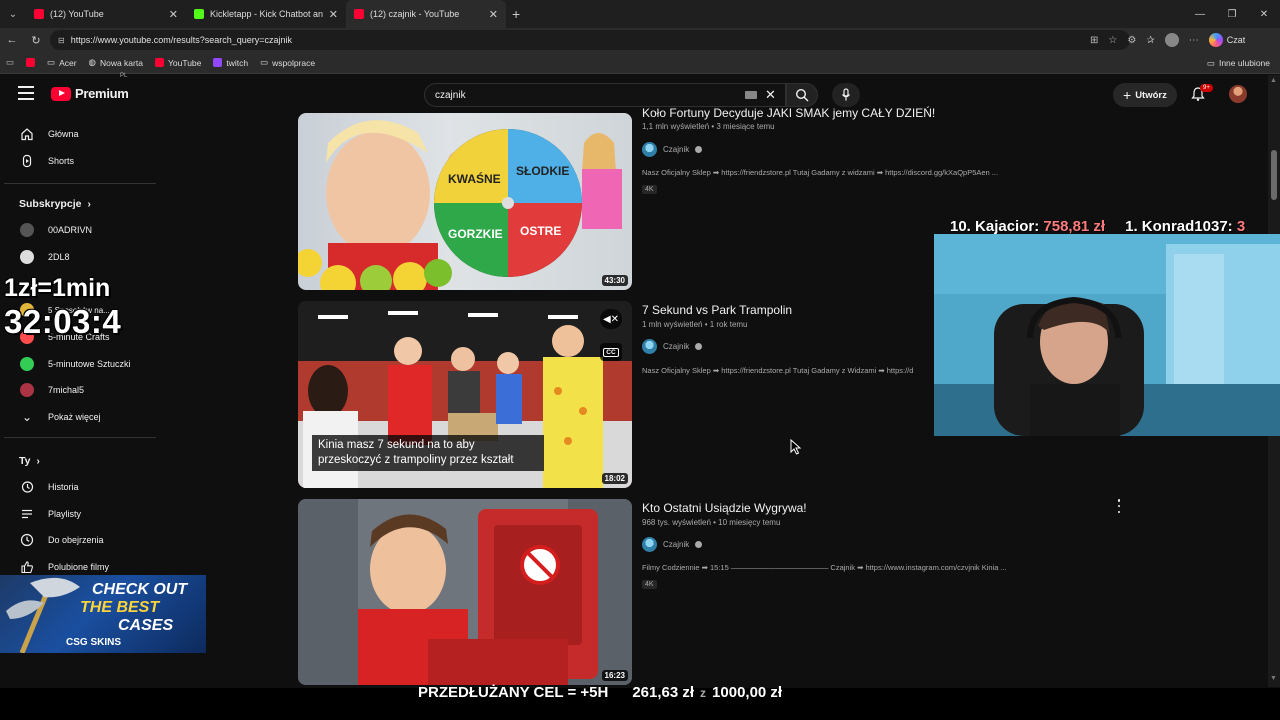 The height and width of the screenshot is (720, 1280). Describe the element at coordinates (29, 461) in the screenshot. I see `you-heading: Ty ›` at that location.